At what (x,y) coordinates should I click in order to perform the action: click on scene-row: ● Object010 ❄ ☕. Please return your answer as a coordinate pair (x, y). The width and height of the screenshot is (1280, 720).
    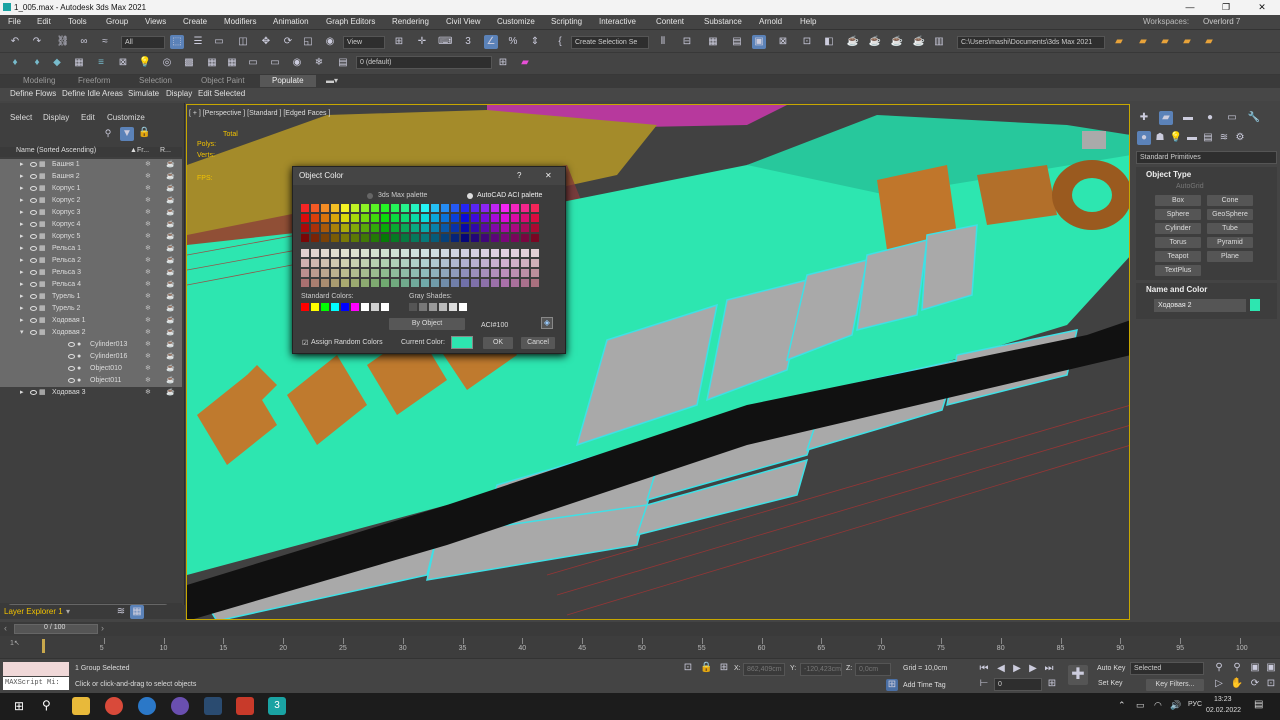
    Looking at the image, I should click on (91, 369).